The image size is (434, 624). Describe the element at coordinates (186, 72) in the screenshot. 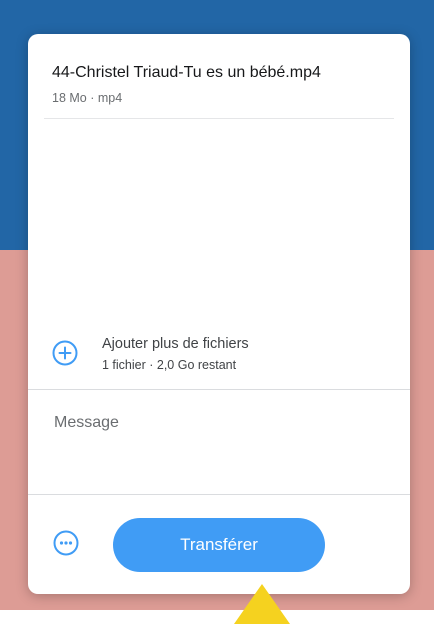

I see `file-name: 44-Christel Triaud-Tu es un bébé.mp4` at that location.